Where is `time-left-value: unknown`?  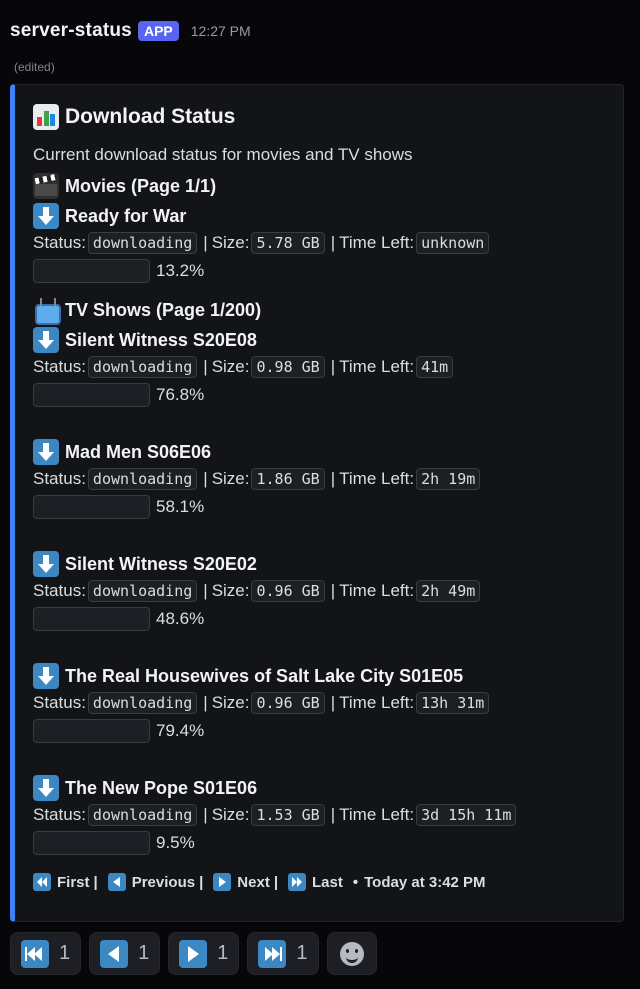 time-left-value: unknown is located at coordinates (453, 243).